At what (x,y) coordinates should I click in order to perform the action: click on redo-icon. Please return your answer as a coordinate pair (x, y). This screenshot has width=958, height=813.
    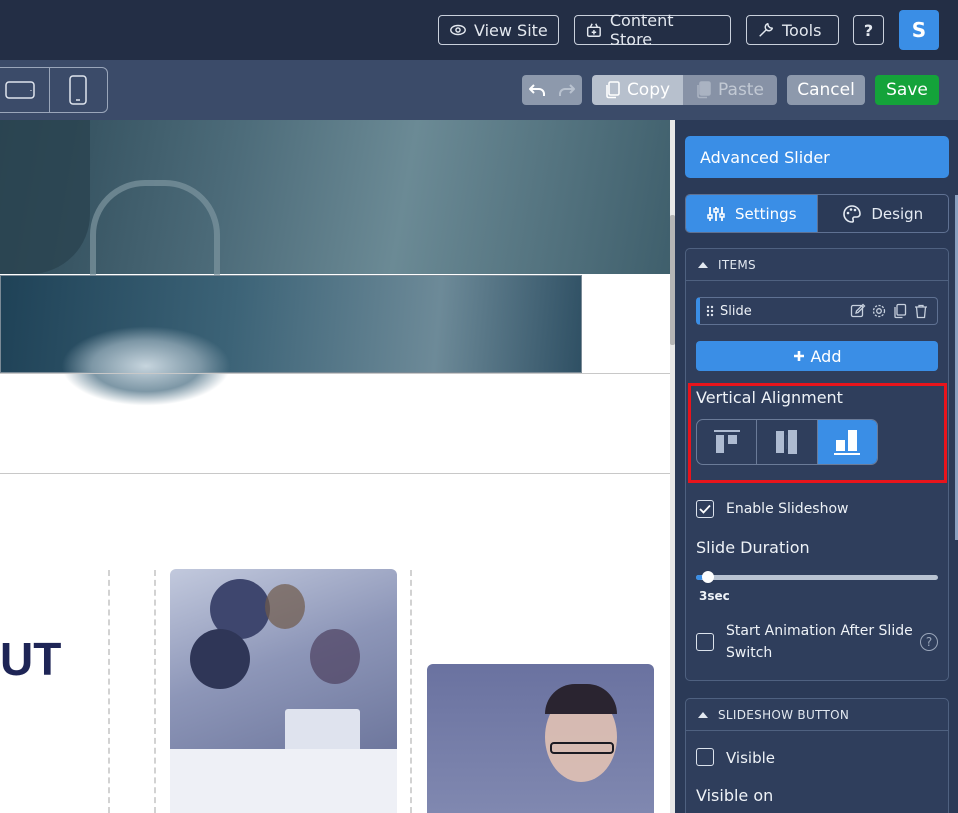
    Looking at the image, I should click on (567, 90).